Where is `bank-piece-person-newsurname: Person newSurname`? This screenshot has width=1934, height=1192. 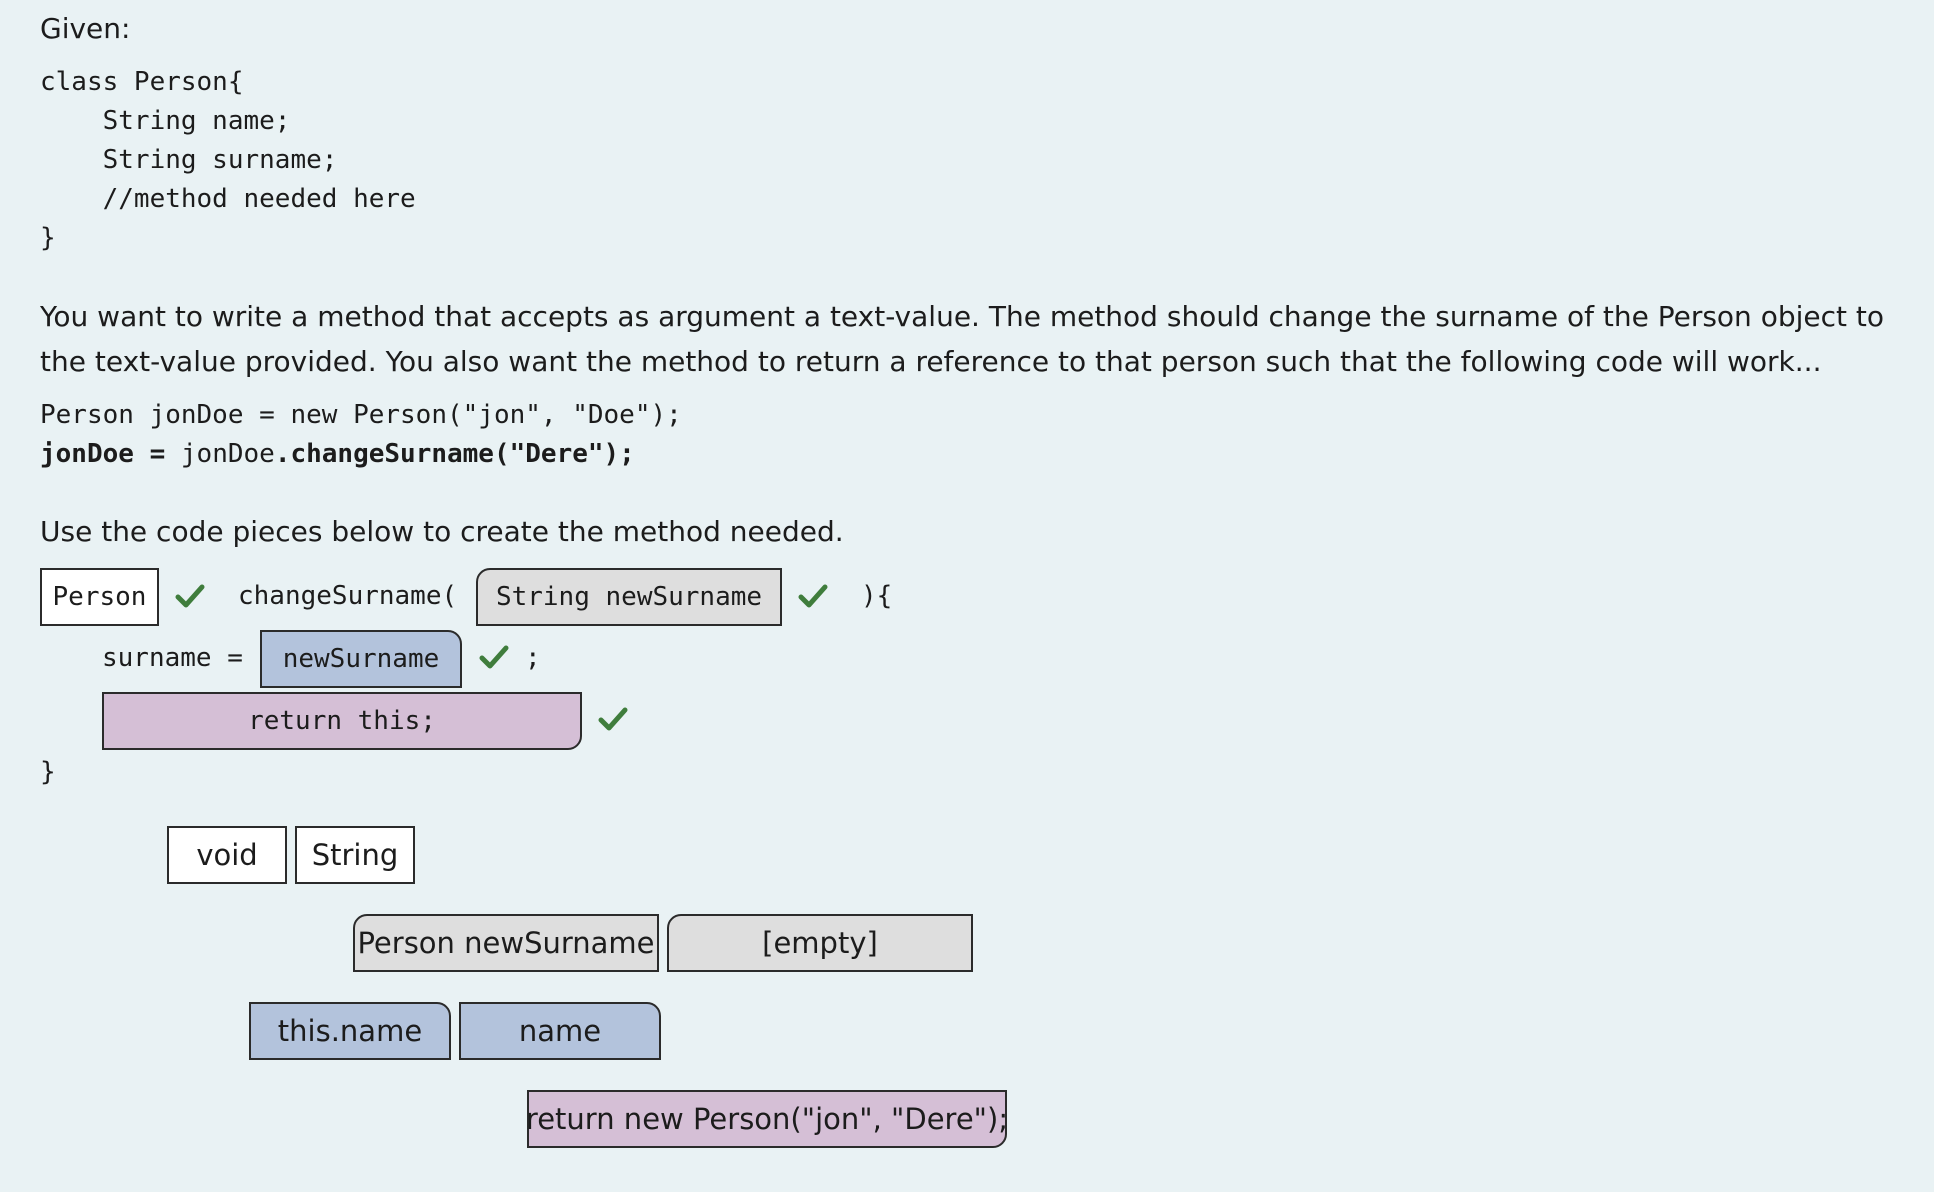
bank-piece-person-newsurname: Person newSurname is located at coordinates (506, 943).